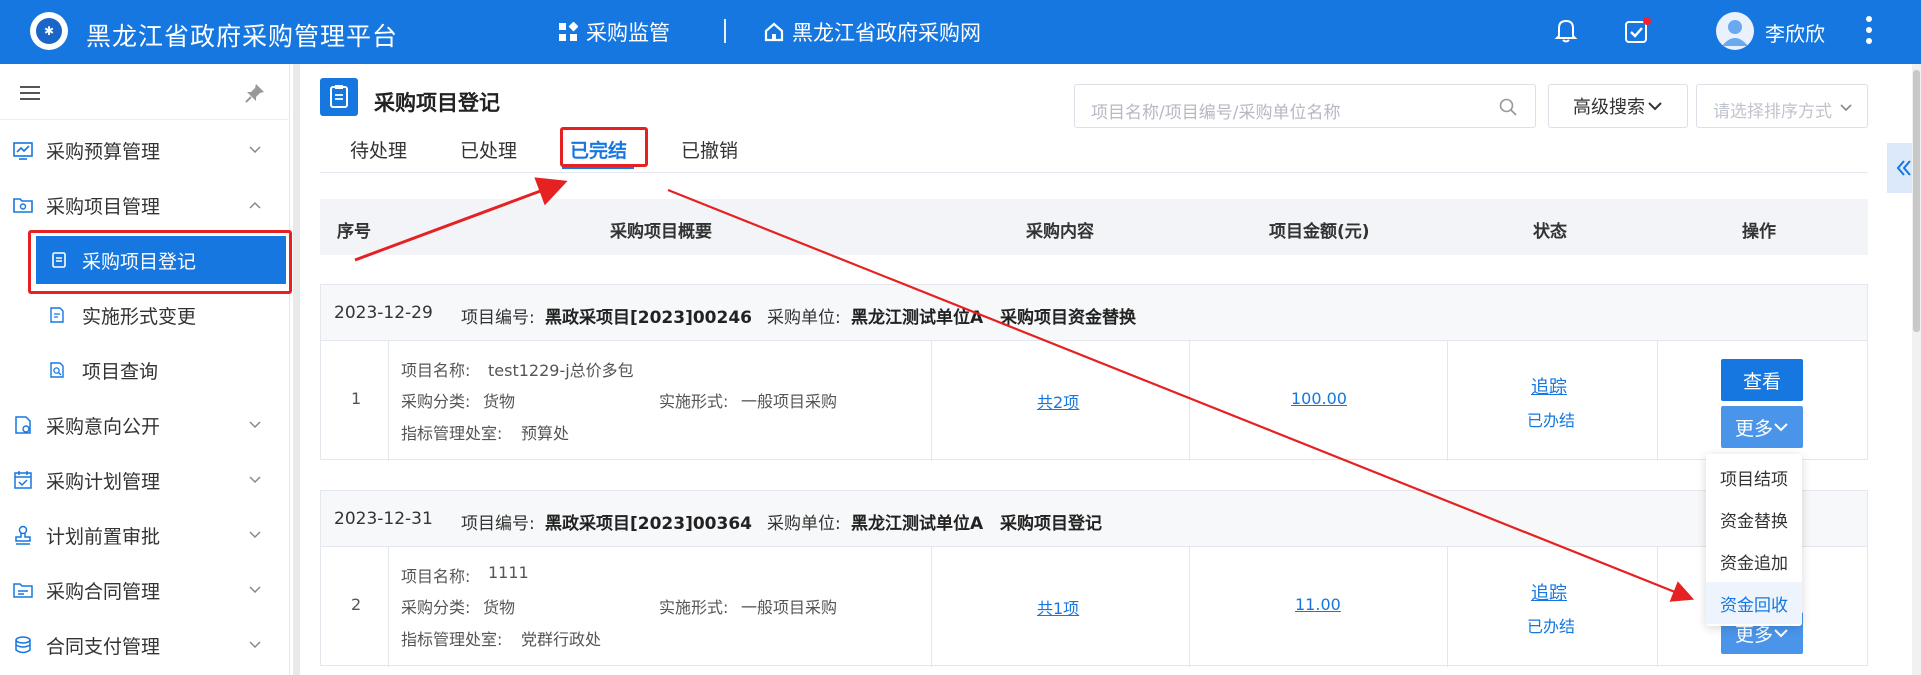  What do you see at coordinates (1319, 398) in the screenshot?
I see `amount-link: 100.00` at bounding box center [1319, 398].